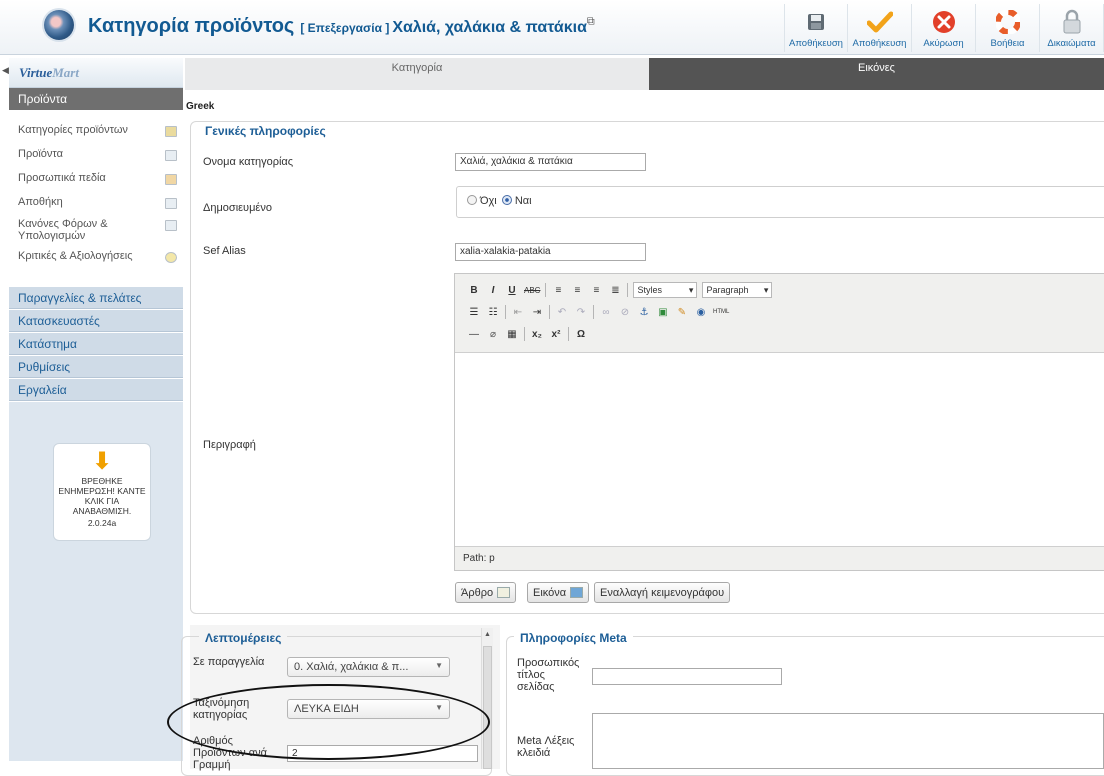  I want to click on sidebar-group-tools: Εργαλεία, so click(96, 390).